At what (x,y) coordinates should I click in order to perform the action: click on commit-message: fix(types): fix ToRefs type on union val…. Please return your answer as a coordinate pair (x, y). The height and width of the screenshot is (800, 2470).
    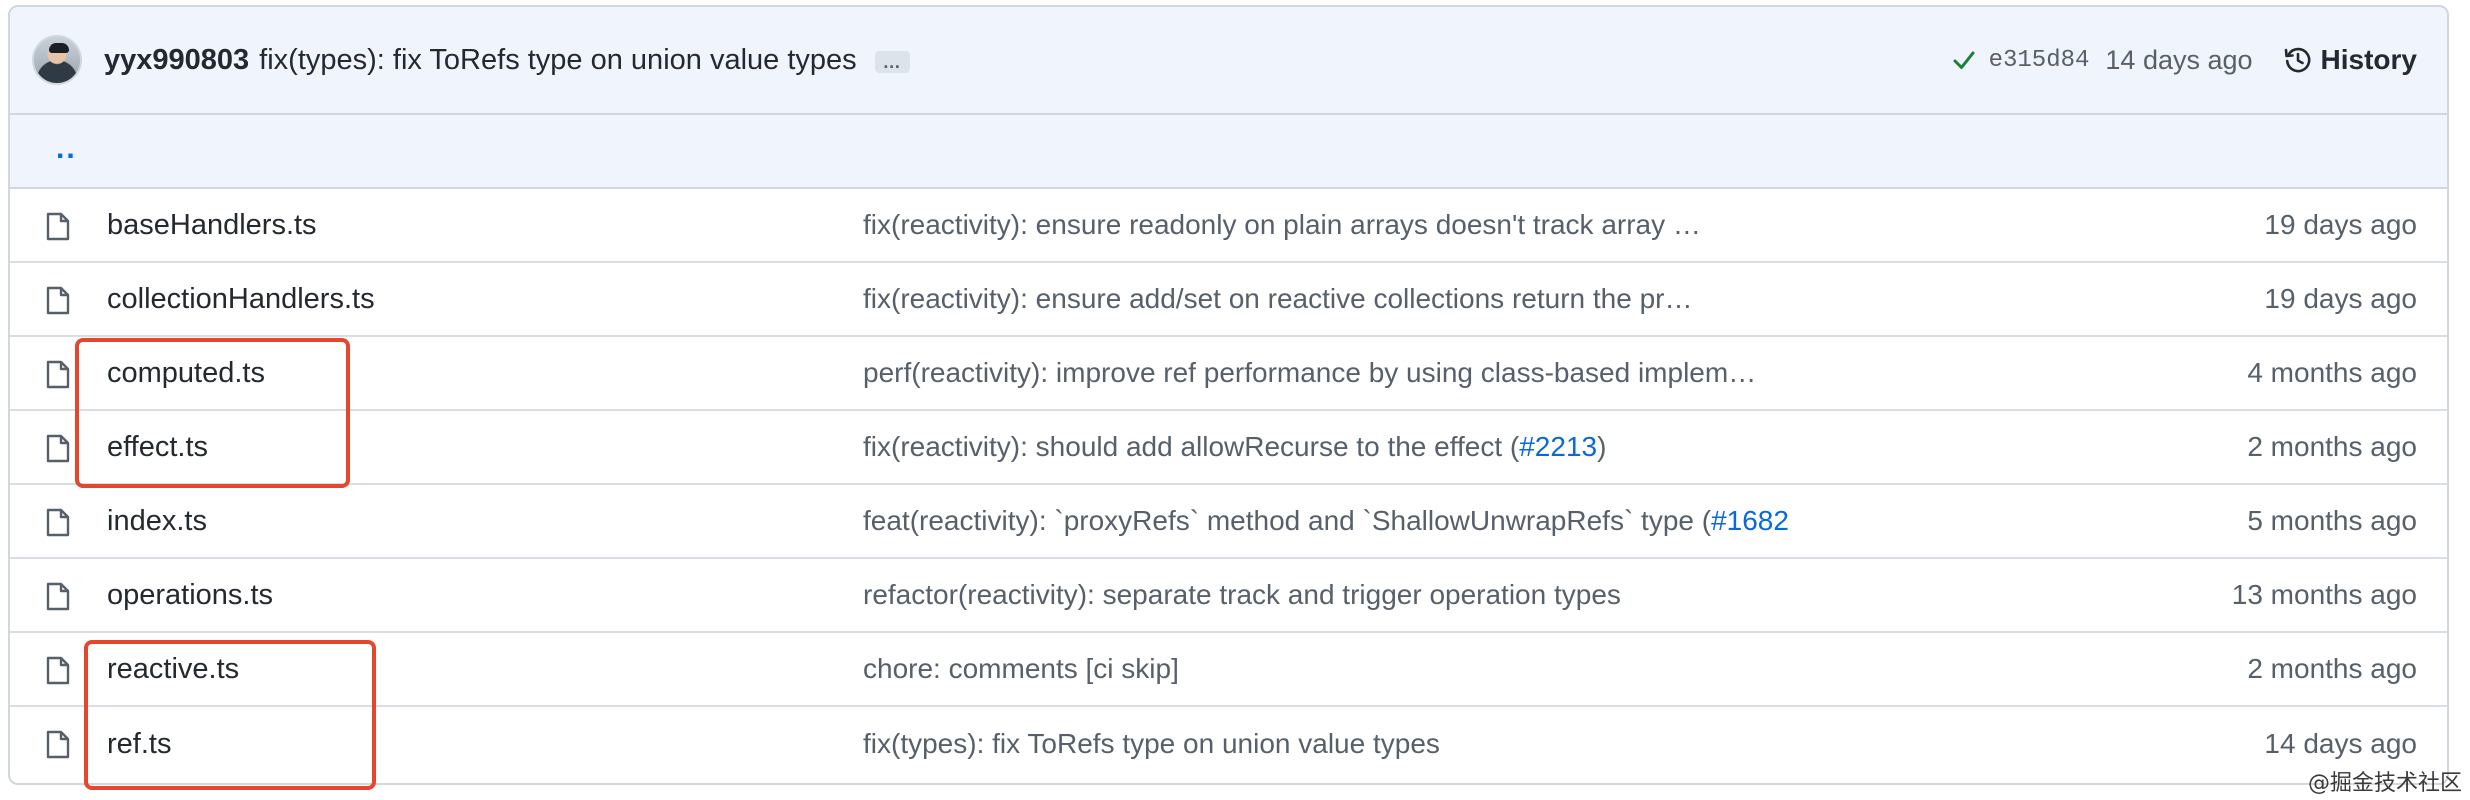
    Looking at the image, I should click on (558, 60).